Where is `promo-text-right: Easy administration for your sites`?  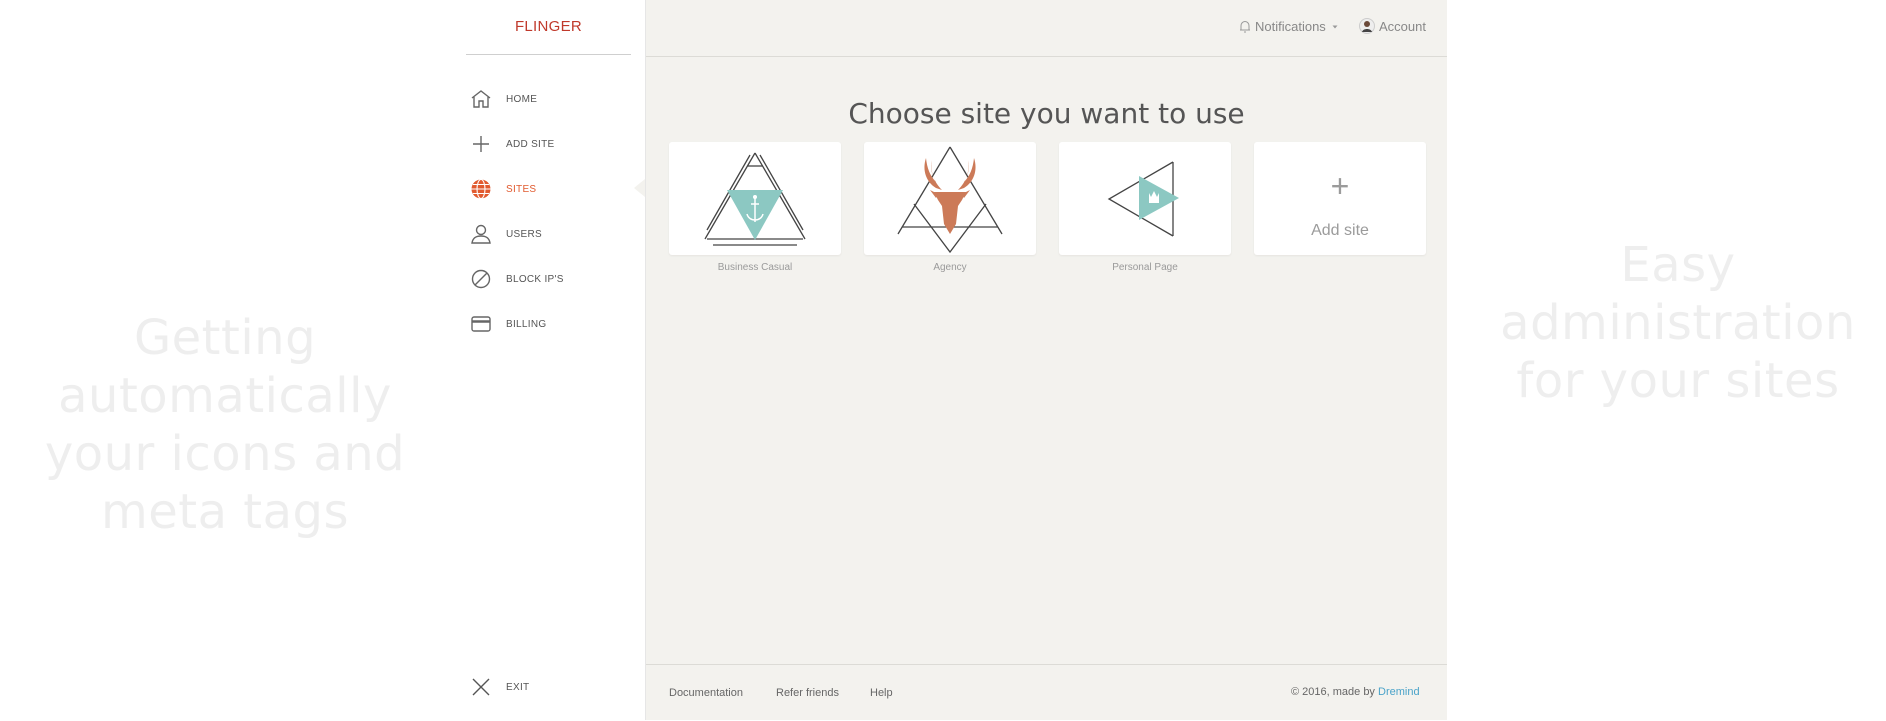 promo-text-right: Easy administration for your sites is located at coordinates (1678, 323).